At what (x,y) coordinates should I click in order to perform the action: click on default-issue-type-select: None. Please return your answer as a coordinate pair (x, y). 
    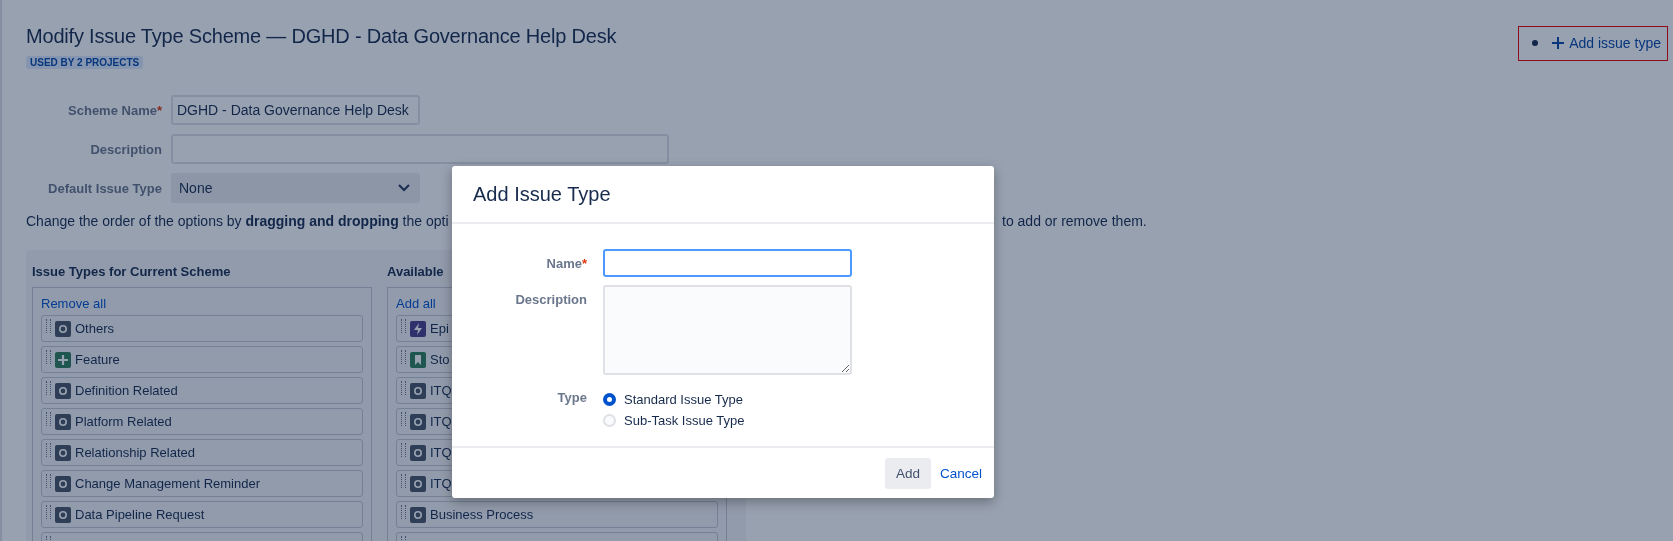
    Looking at the image, I should click on (295, 188).